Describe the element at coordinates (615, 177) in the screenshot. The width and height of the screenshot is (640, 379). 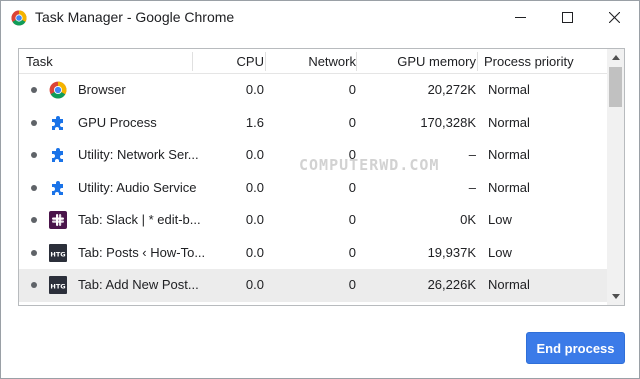
I see `vertical-scrollbar` at that location.